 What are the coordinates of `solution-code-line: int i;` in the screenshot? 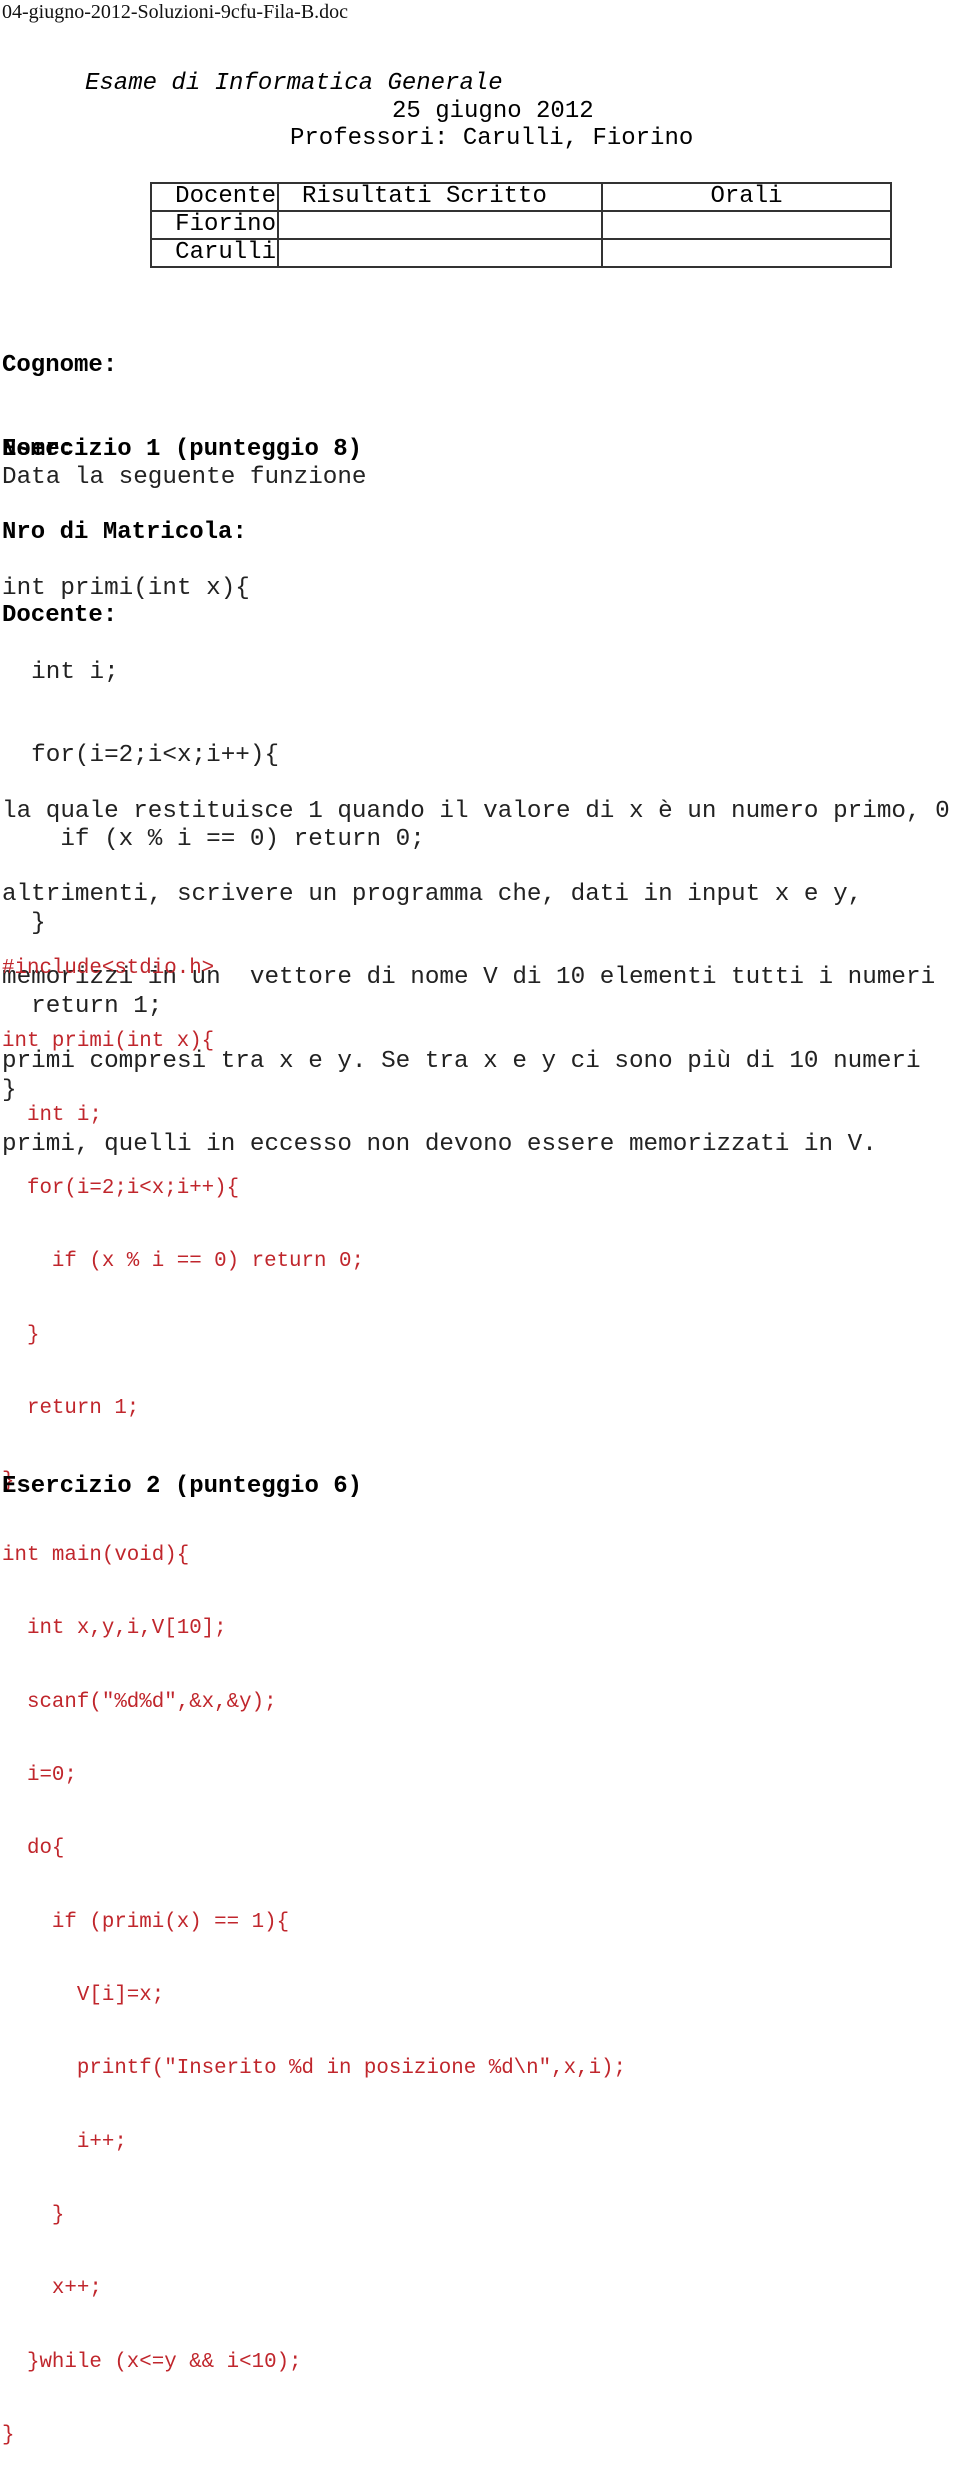 It's located at (52, 1115).